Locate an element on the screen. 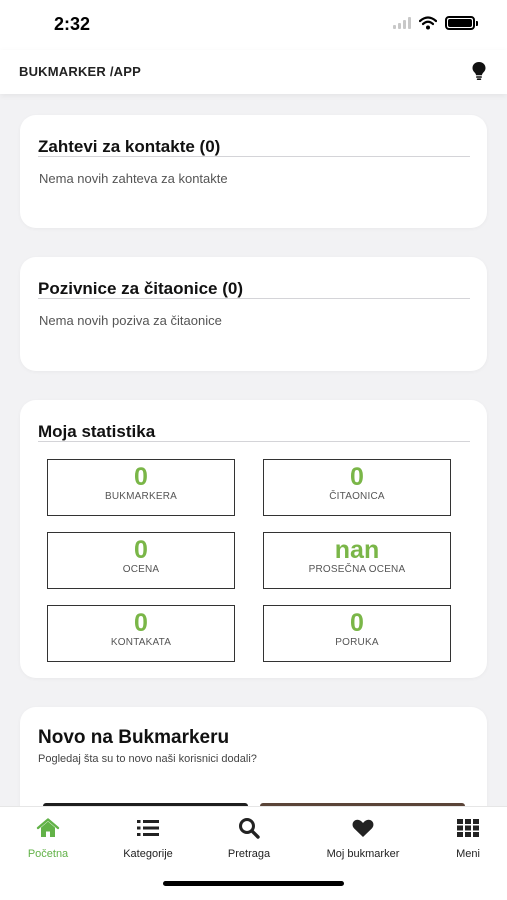  stat-label: PROSEČNA OCENA is located at coordinates (357, 569).